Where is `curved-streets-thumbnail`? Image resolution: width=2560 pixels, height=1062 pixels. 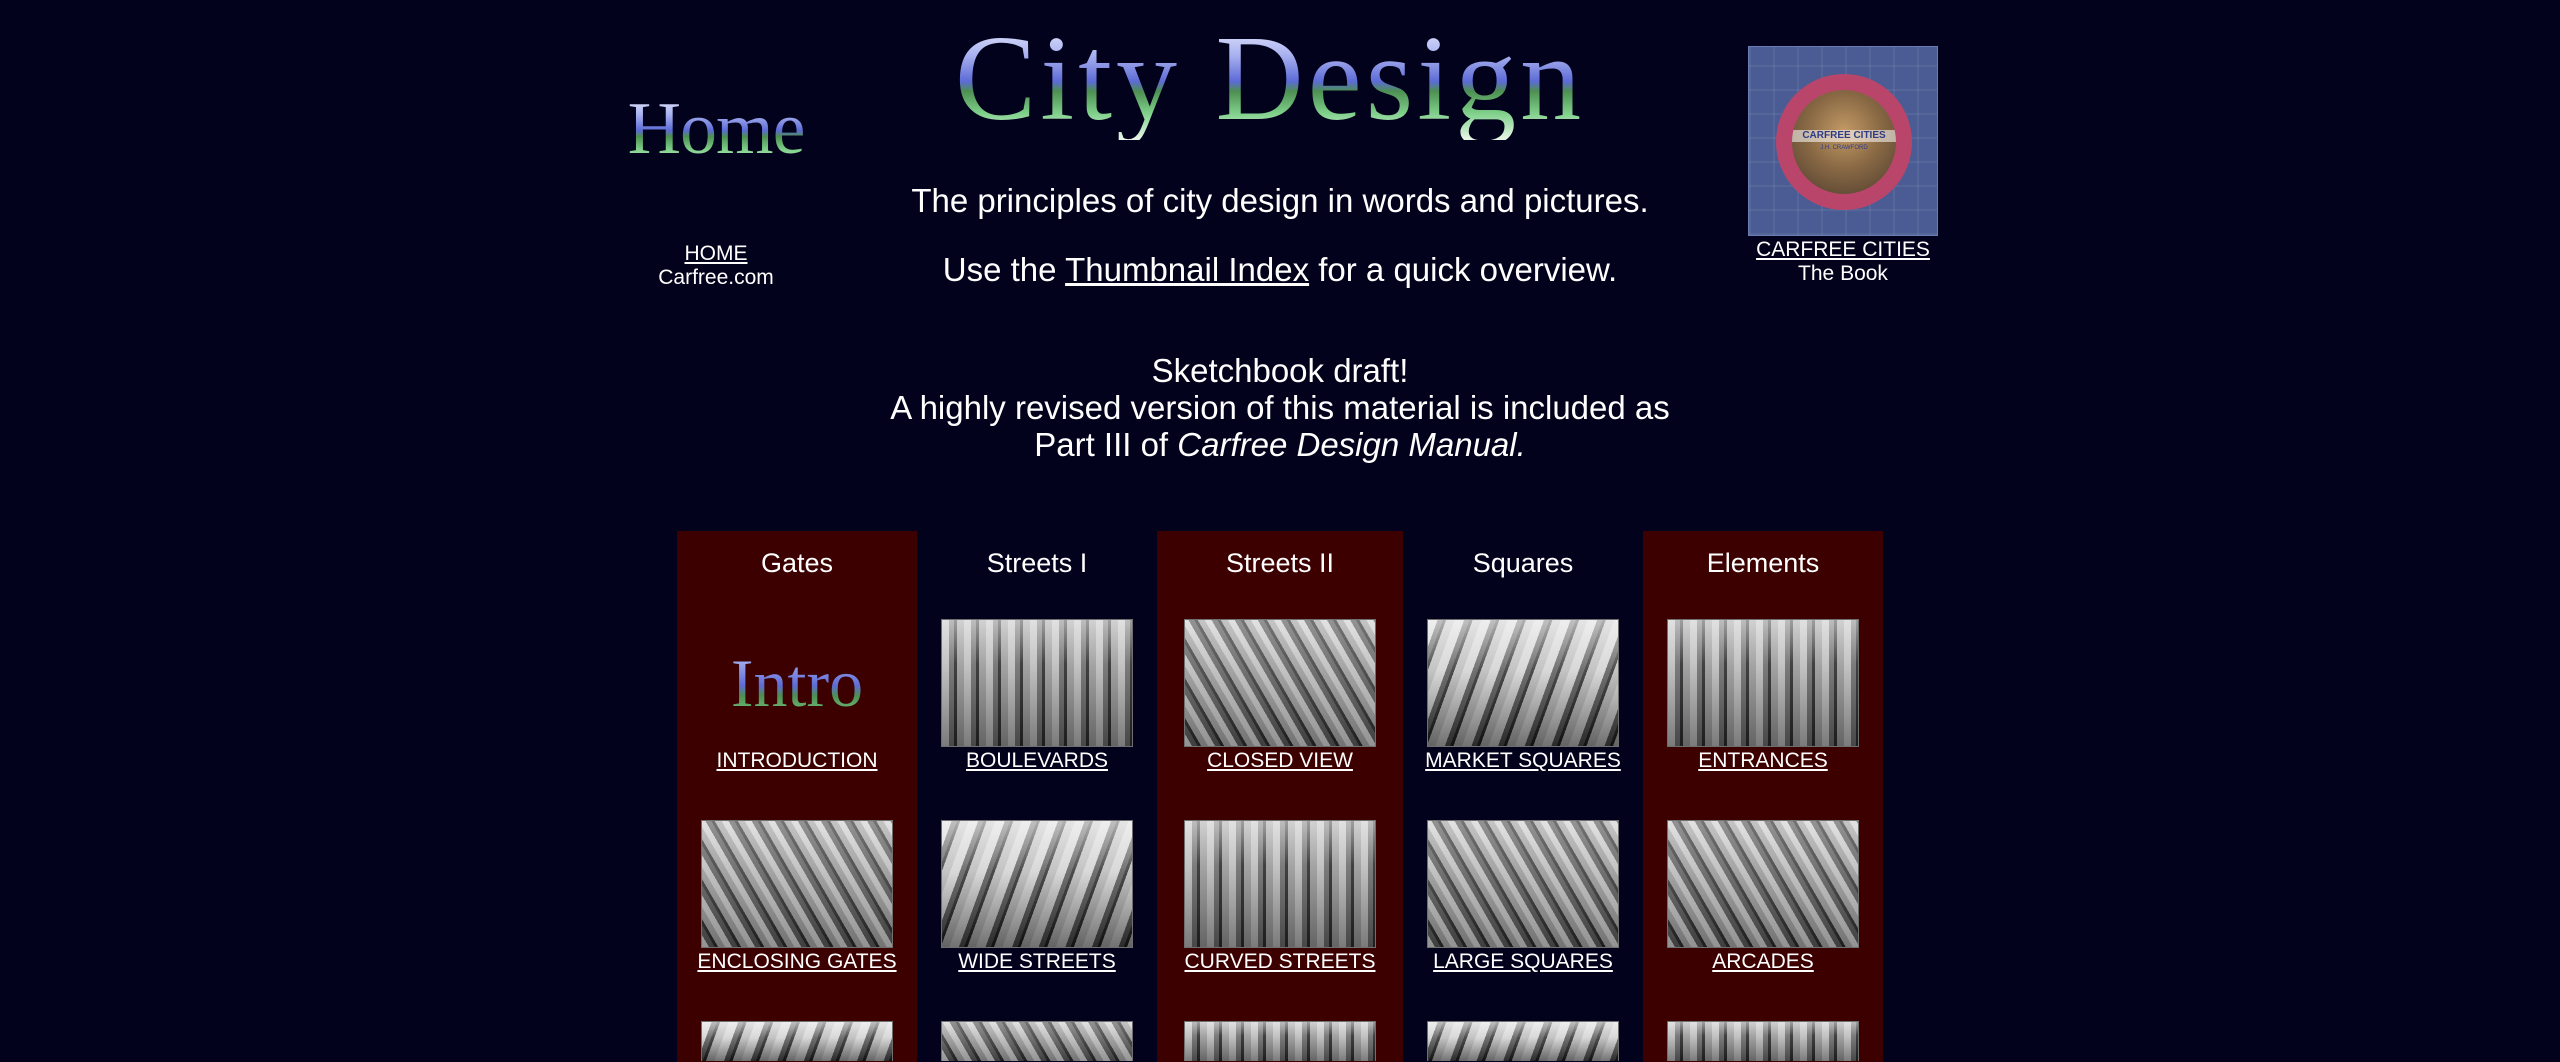
curved-streets-thumbnail is located at coordinates (1280, 884).